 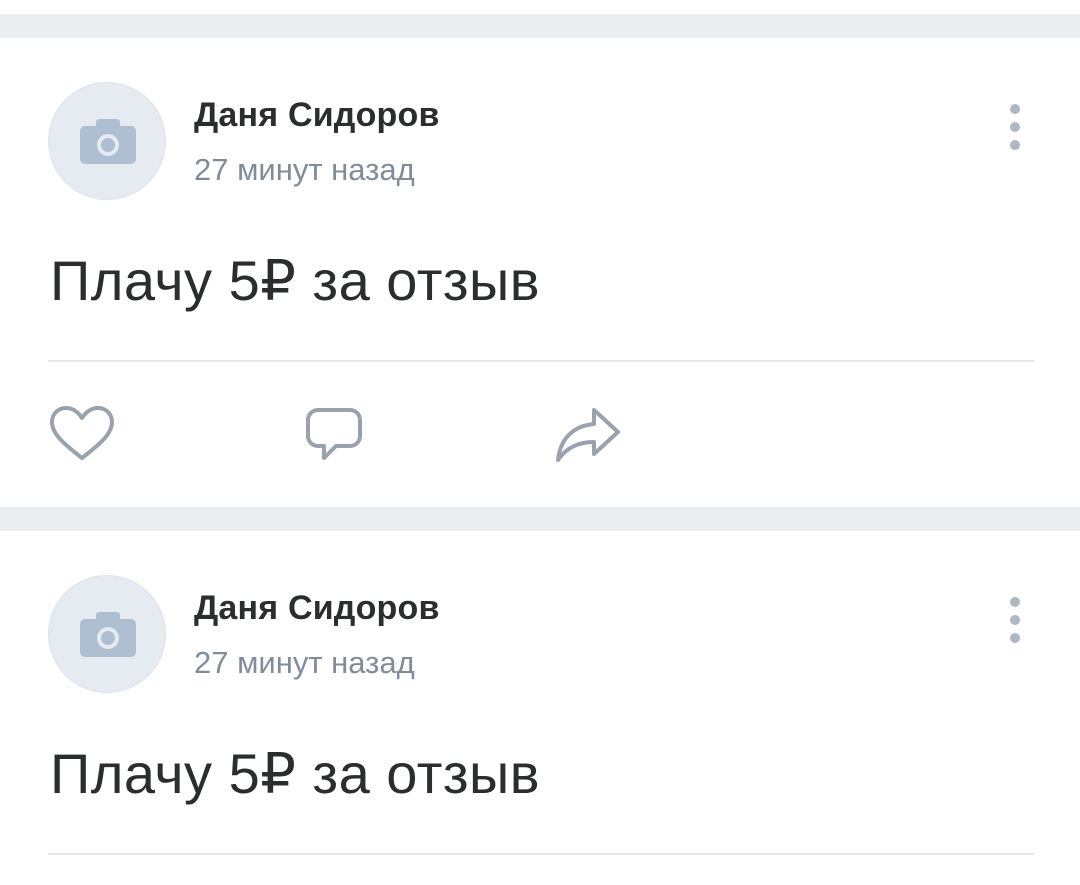 What do you see at coordinates (540, 7) in the screenshot?
I see `top-strip` at bounding box center [540, 7].